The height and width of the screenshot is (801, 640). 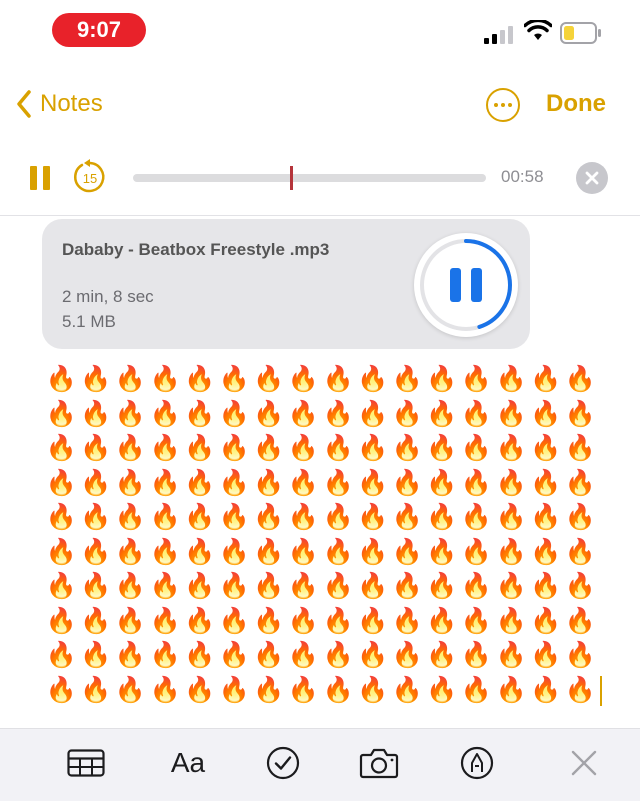 I want to click on back-button-label: Notes, so click(x=71, y=103).